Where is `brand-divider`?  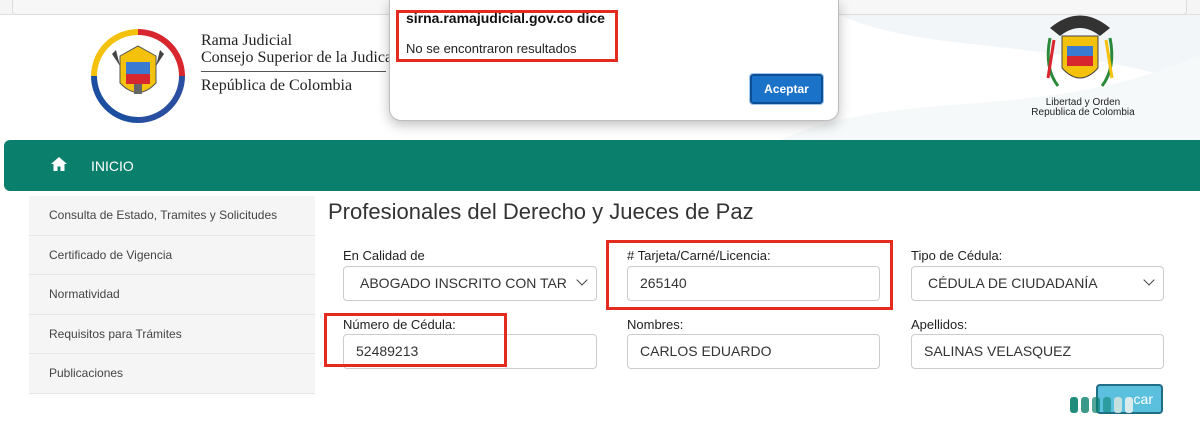
brand-divider is located at coordinates (293, 71).